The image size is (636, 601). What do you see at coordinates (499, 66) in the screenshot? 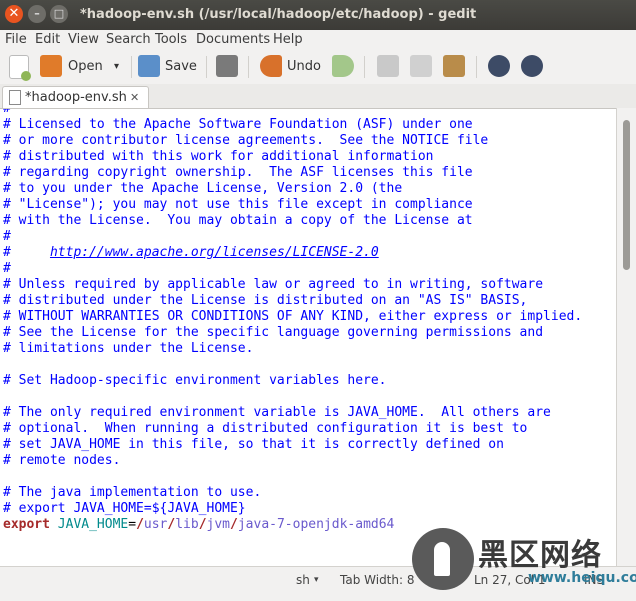
I see `search-icon` at bounding box center [499, 66].